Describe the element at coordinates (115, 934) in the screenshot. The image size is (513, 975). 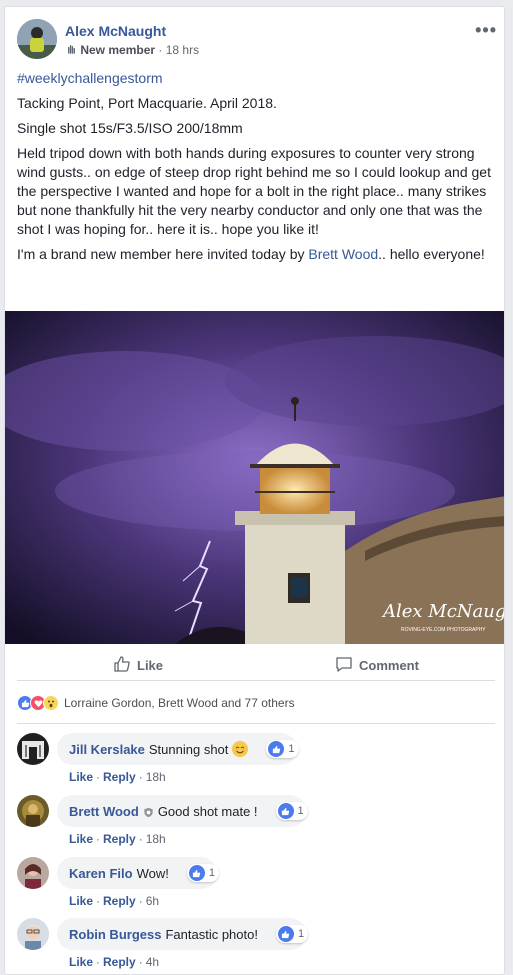
I see `commenter-name: Robin Burgess` at that location.